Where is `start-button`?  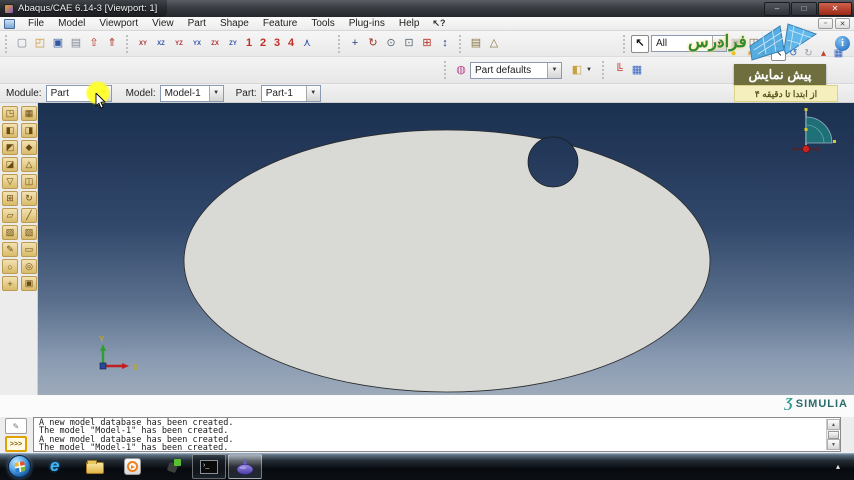 start-button is located at coordinates (19, 466).